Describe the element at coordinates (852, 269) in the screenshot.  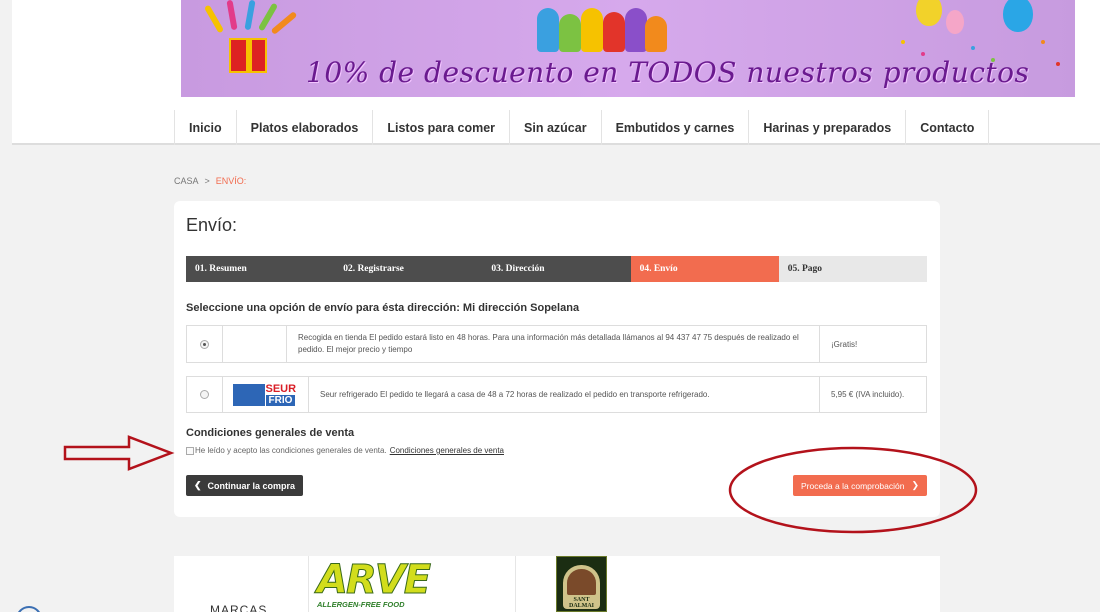
I see `step-pago: 05. Pago` at that location.